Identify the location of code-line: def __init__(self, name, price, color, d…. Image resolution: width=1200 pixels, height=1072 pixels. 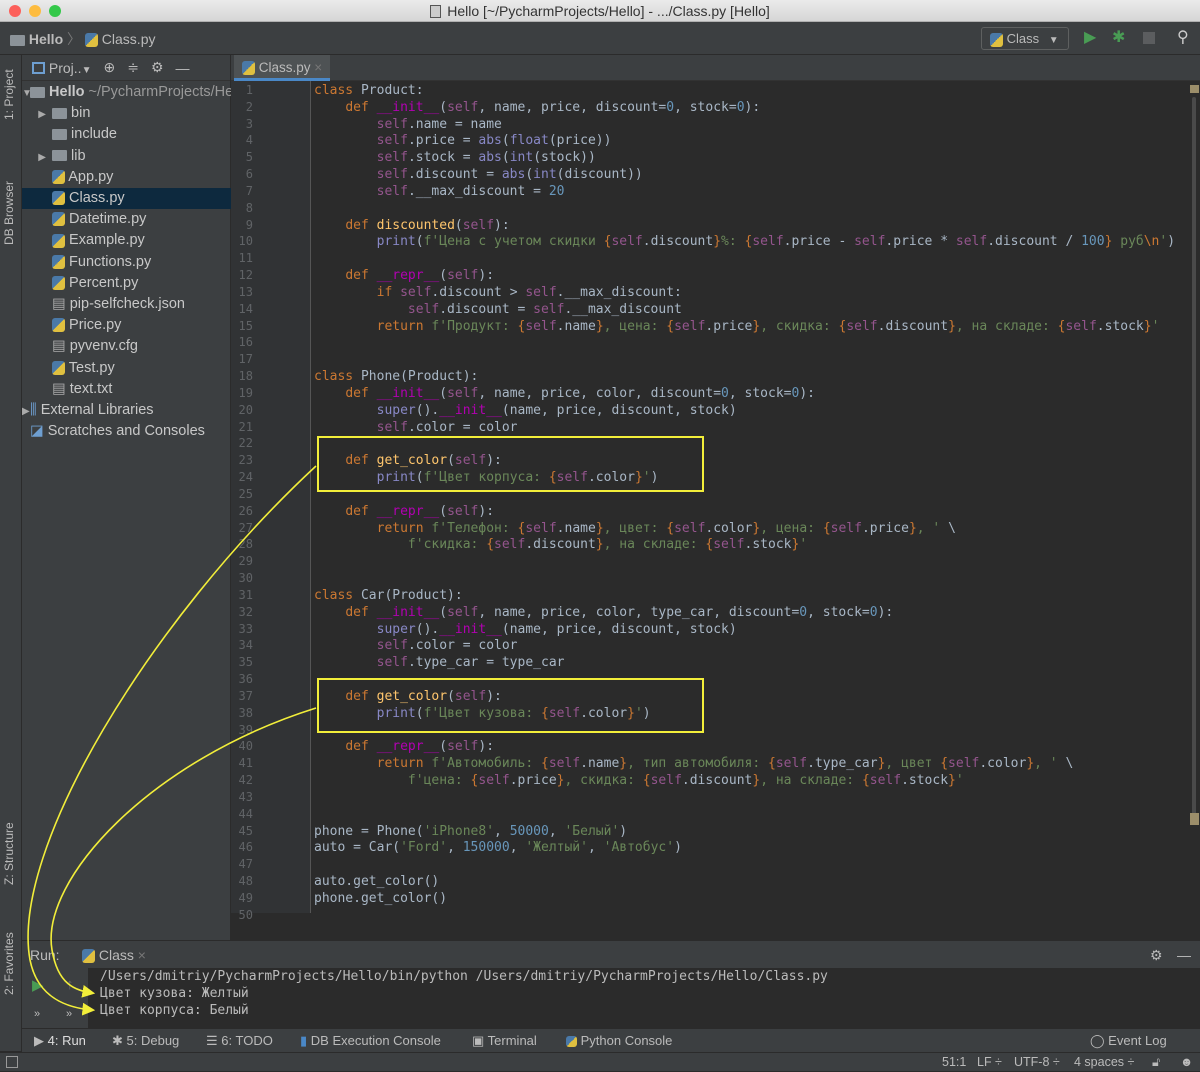
(564, 393).